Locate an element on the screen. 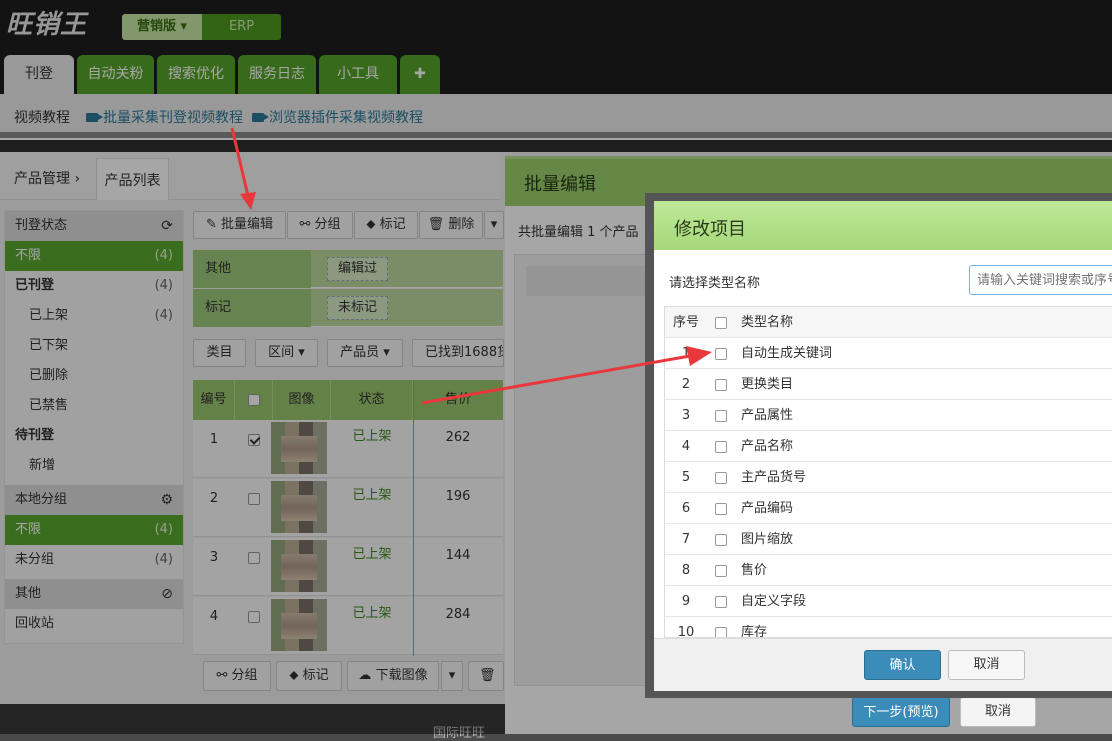 This screenshot has height=741, width=1112. list-item: 6 产品编码 is located at coordinates (888, 508).